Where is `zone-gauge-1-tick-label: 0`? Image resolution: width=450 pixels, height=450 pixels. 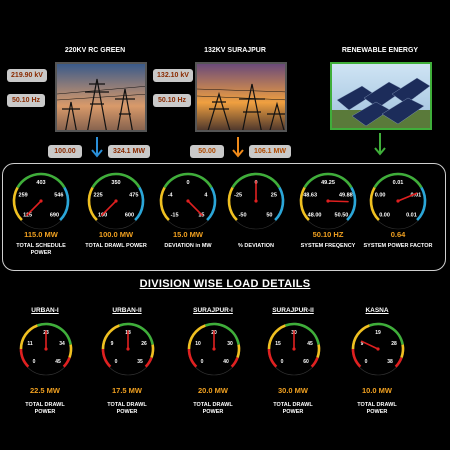 zone-gauge-1-tick-label: 0 is located at coordinates (34, 362).